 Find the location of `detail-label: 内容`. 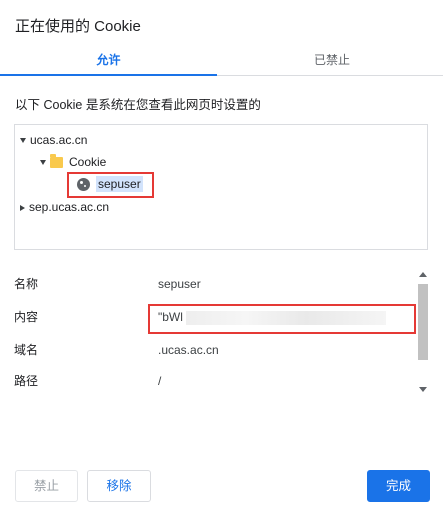

detail-label: 内容 is located at coordinates (26, 317).